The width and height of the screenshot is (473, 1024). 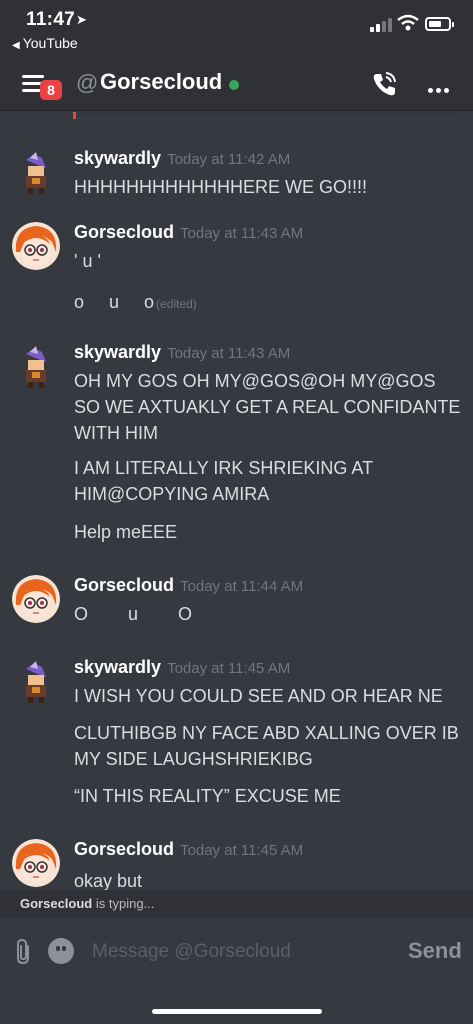 I want to click on message-text-edited: o u o (edited), so click(x=269, y=303).